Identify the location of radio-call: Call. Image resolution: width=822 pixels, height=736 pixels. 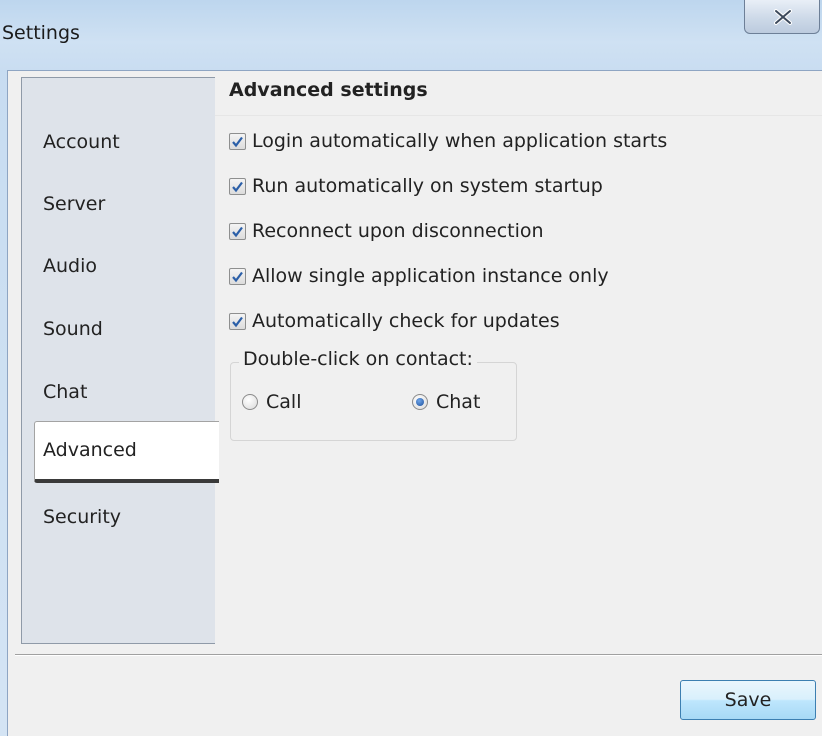
(271, 402).